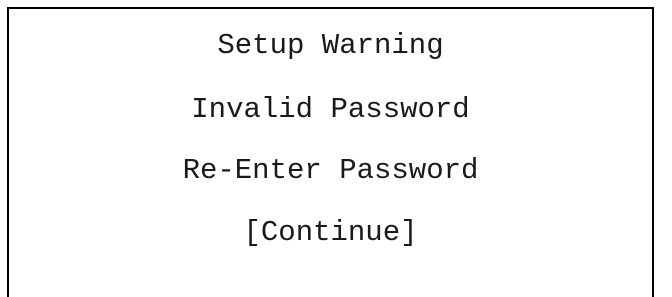  I want to click on error-message: Invalid Password, so click(330, 109).